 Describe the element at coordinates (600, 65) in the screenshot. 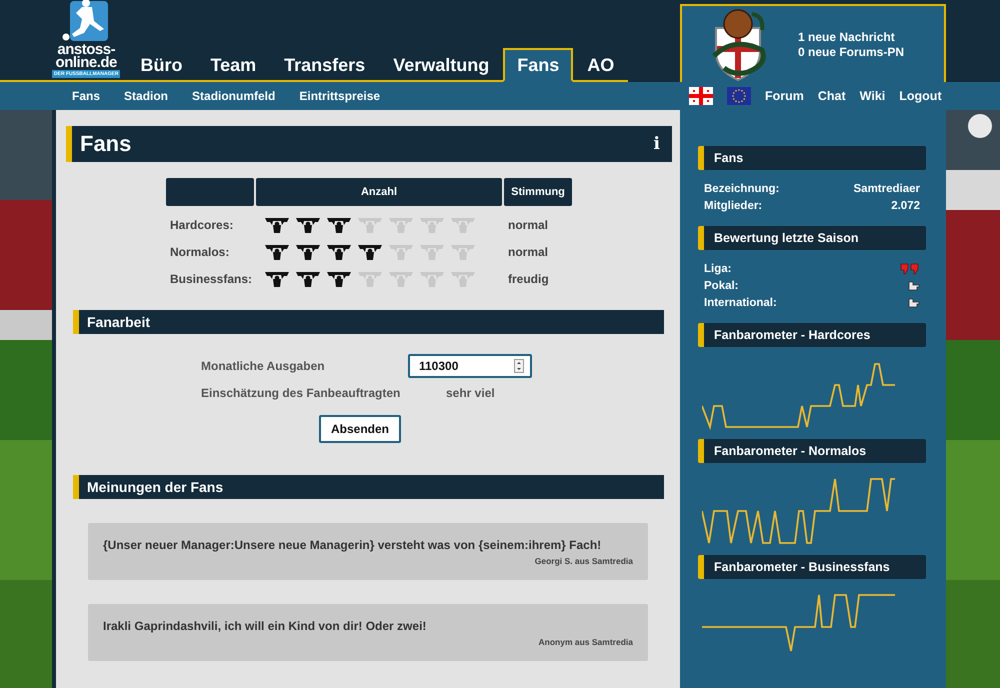

I see `nav-tab: AO` at that location.